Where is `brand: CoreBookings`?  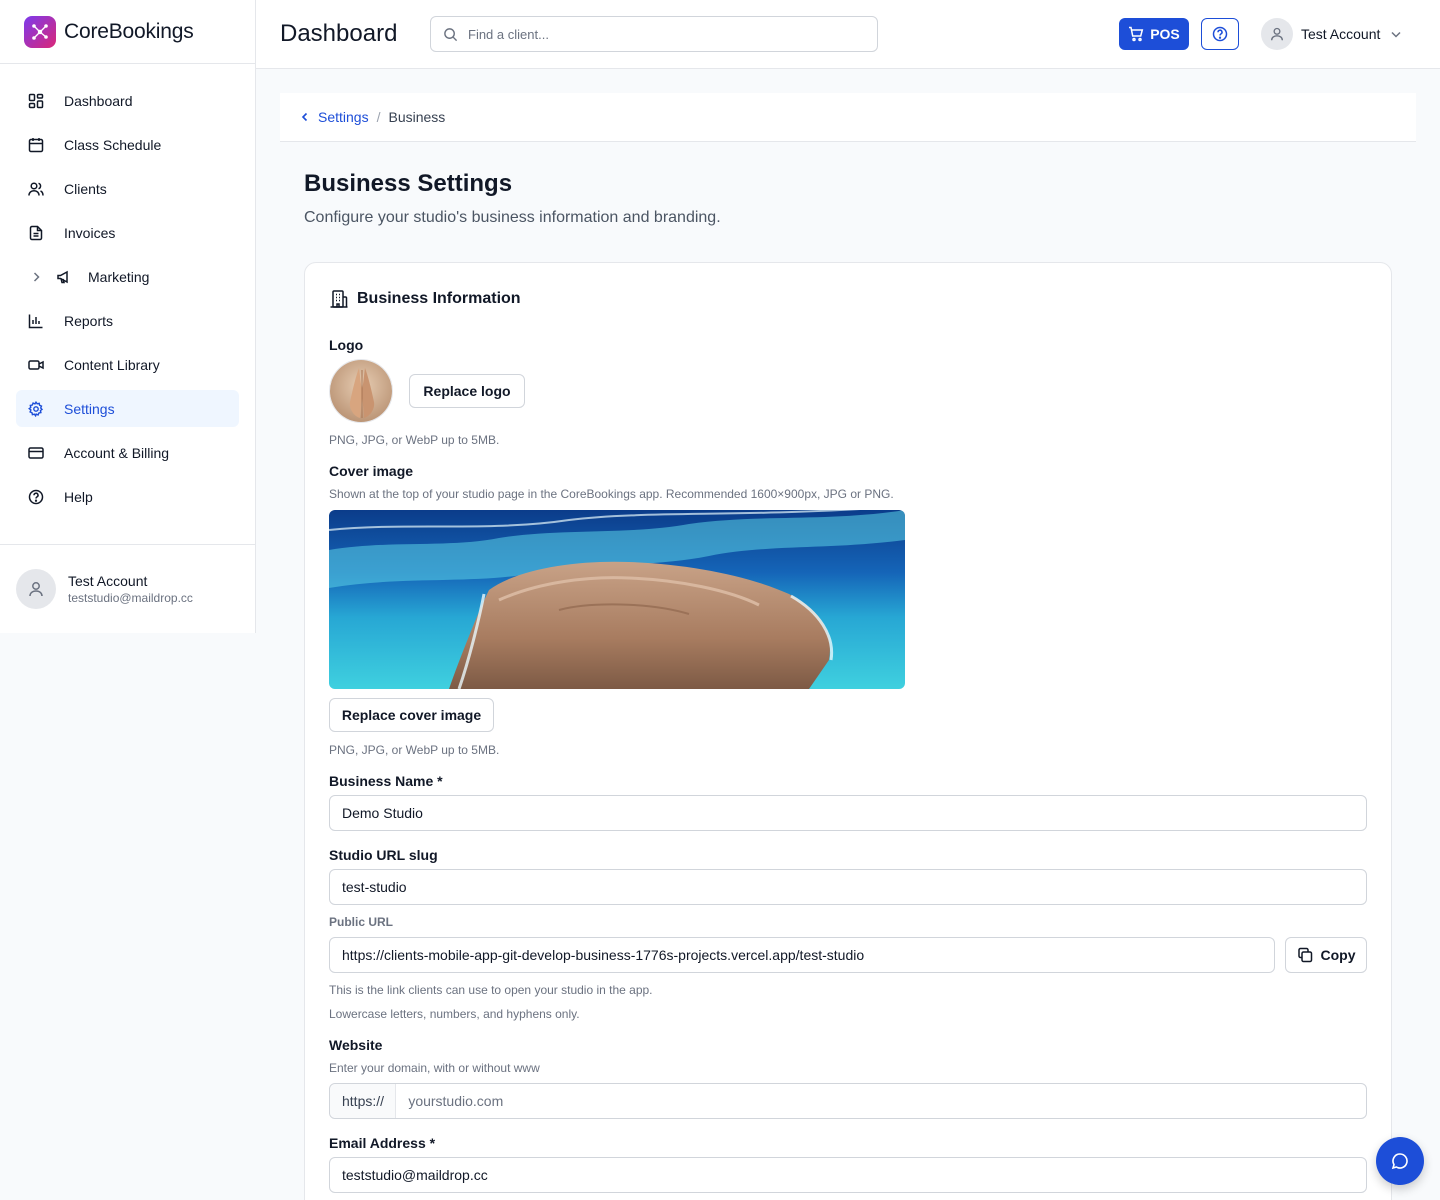
brand: CoreBookings is located at coordinates (127, 32).